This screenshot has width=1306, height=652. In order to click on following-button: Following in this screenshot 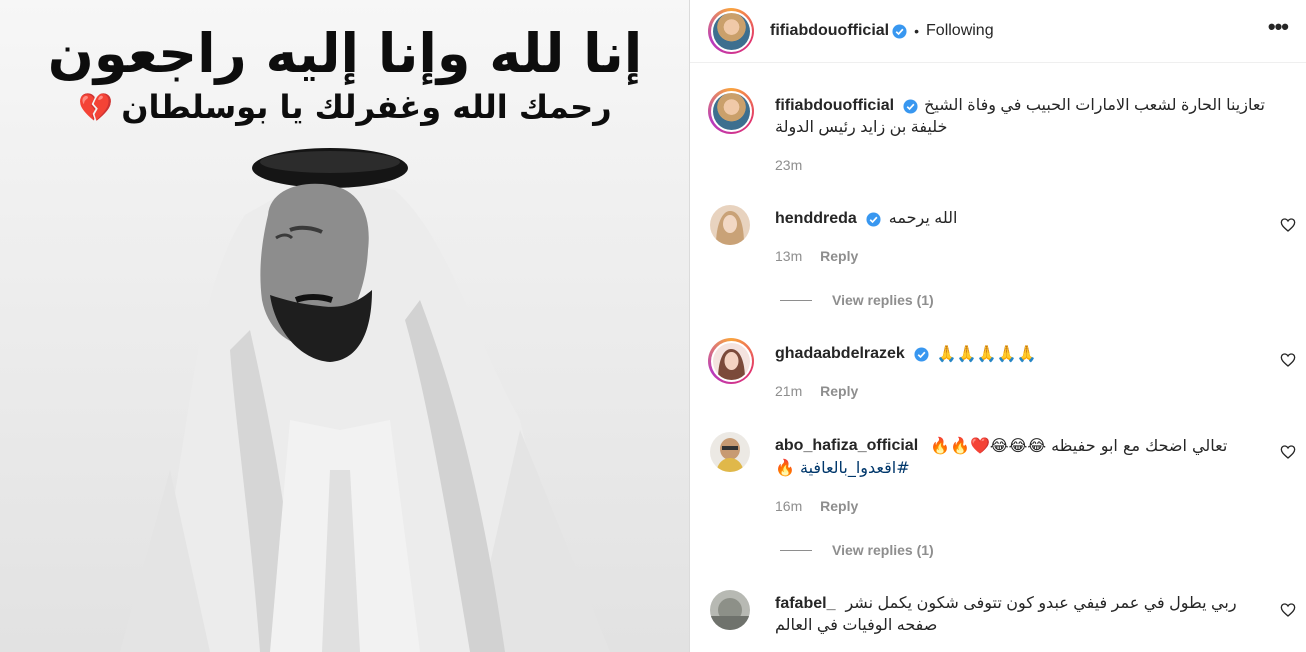, I will do `click(960, 31)`.